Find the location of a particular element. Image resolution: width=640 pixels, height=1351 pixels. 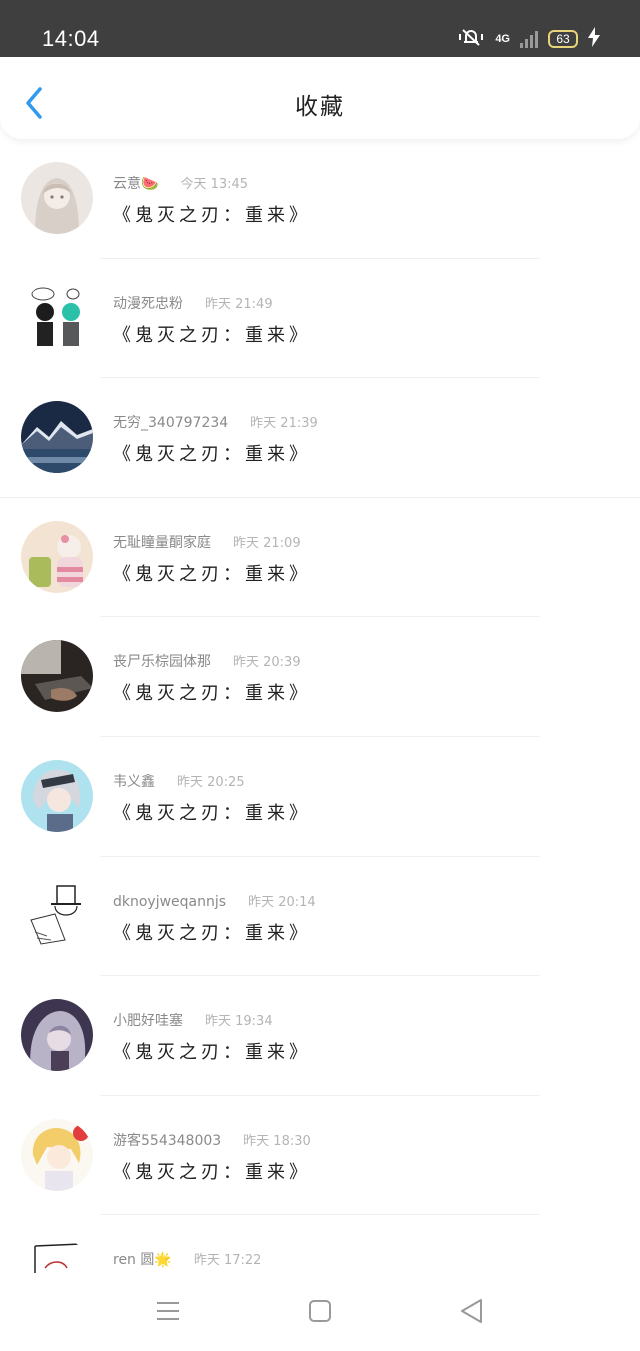

item-meta: 动漫死忠粉 昨天 21:49 is located at coordinates (193, 303).